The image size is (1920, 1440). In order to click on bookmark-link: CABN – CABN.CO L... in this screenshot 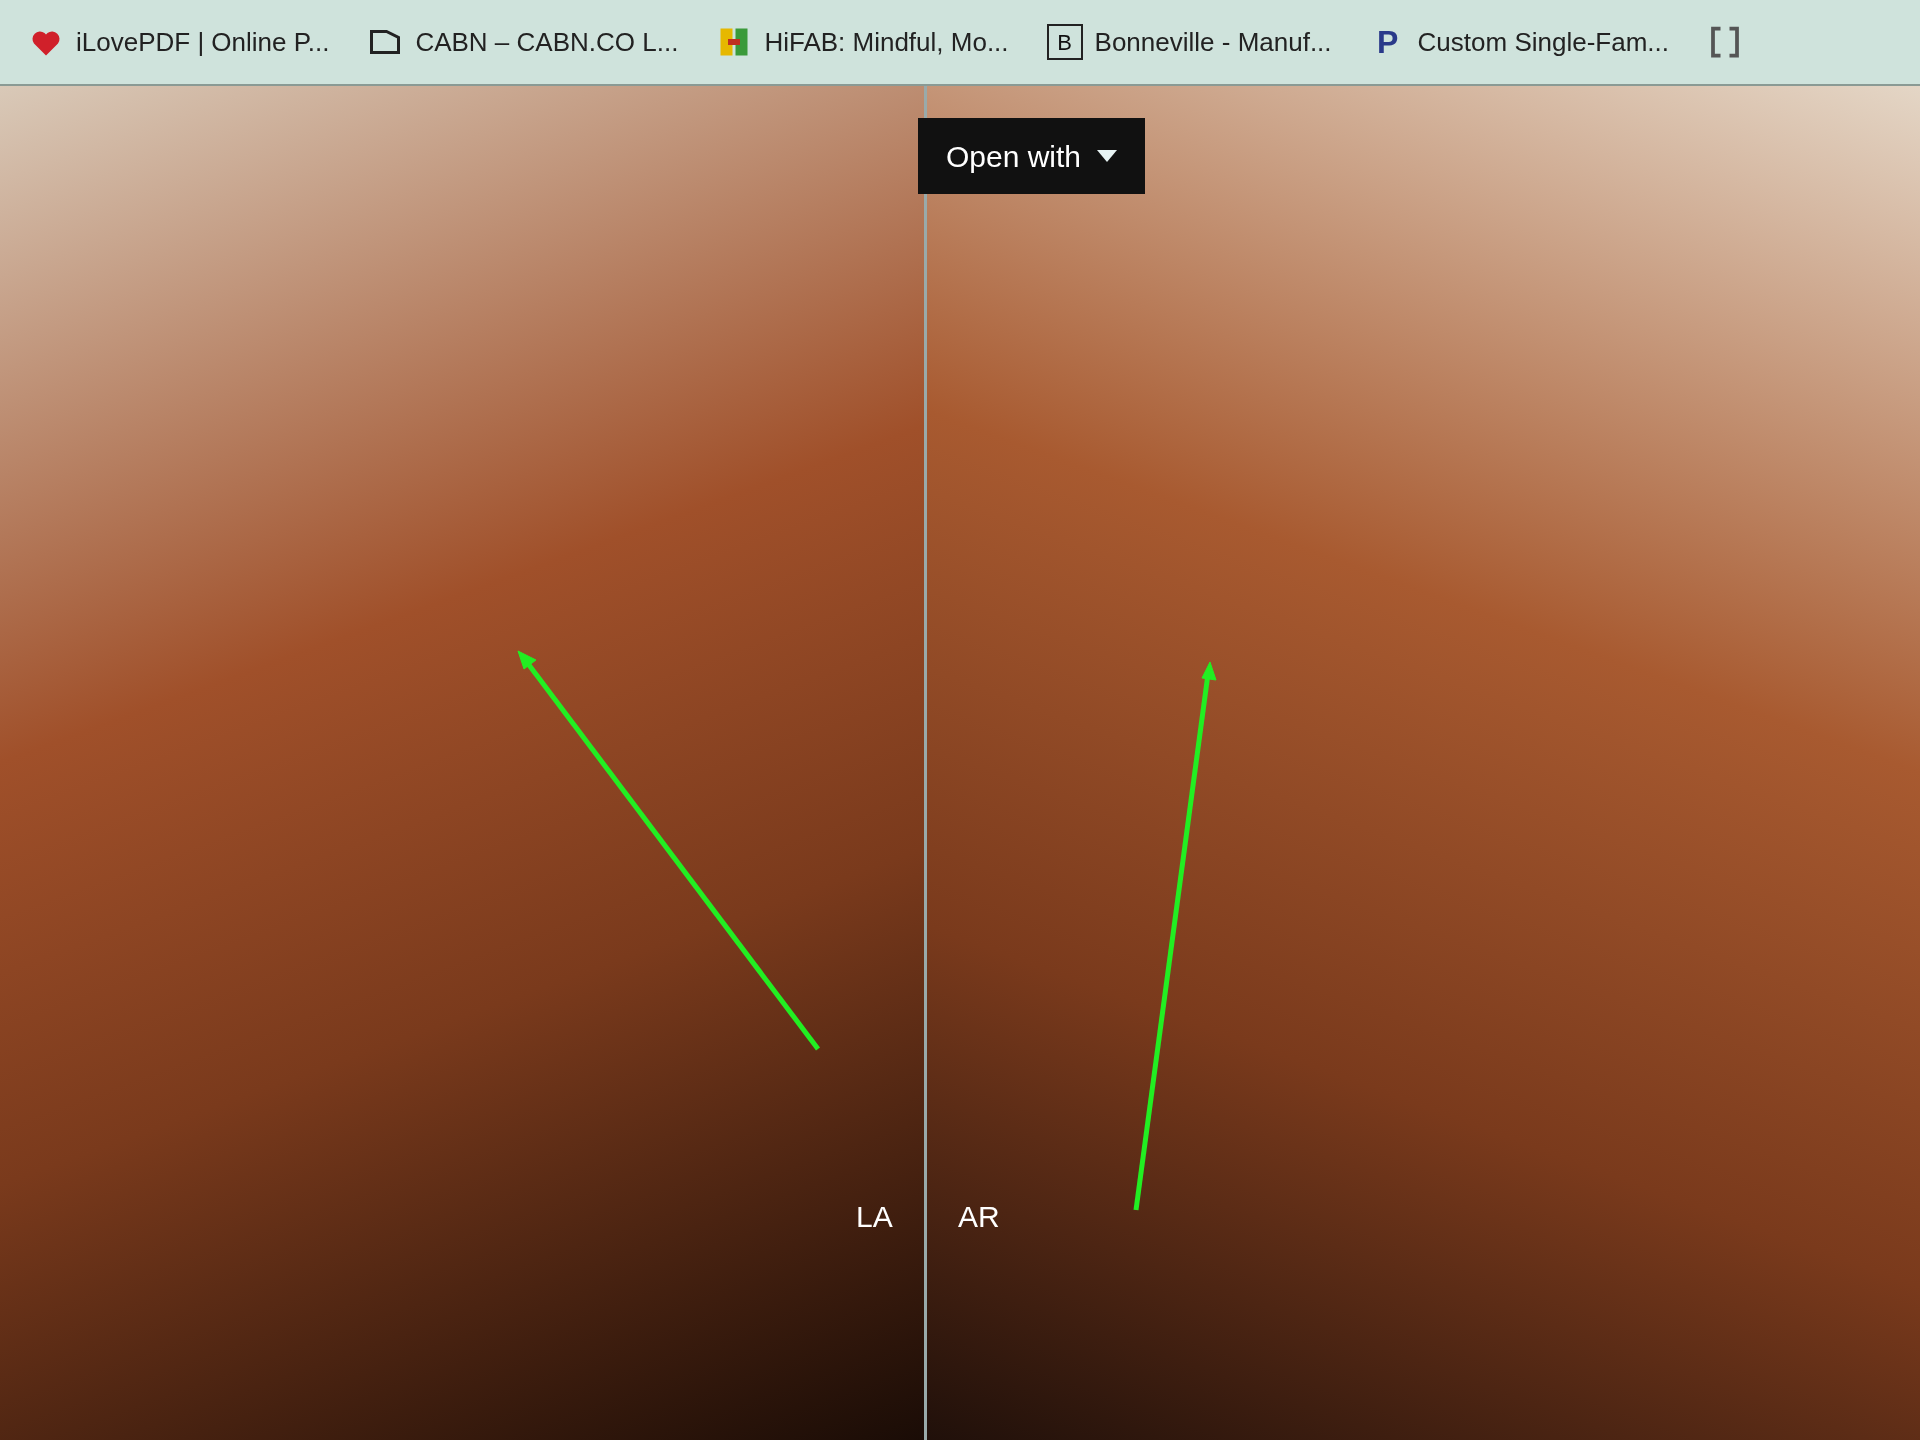, I will do `click(547, 42)`.